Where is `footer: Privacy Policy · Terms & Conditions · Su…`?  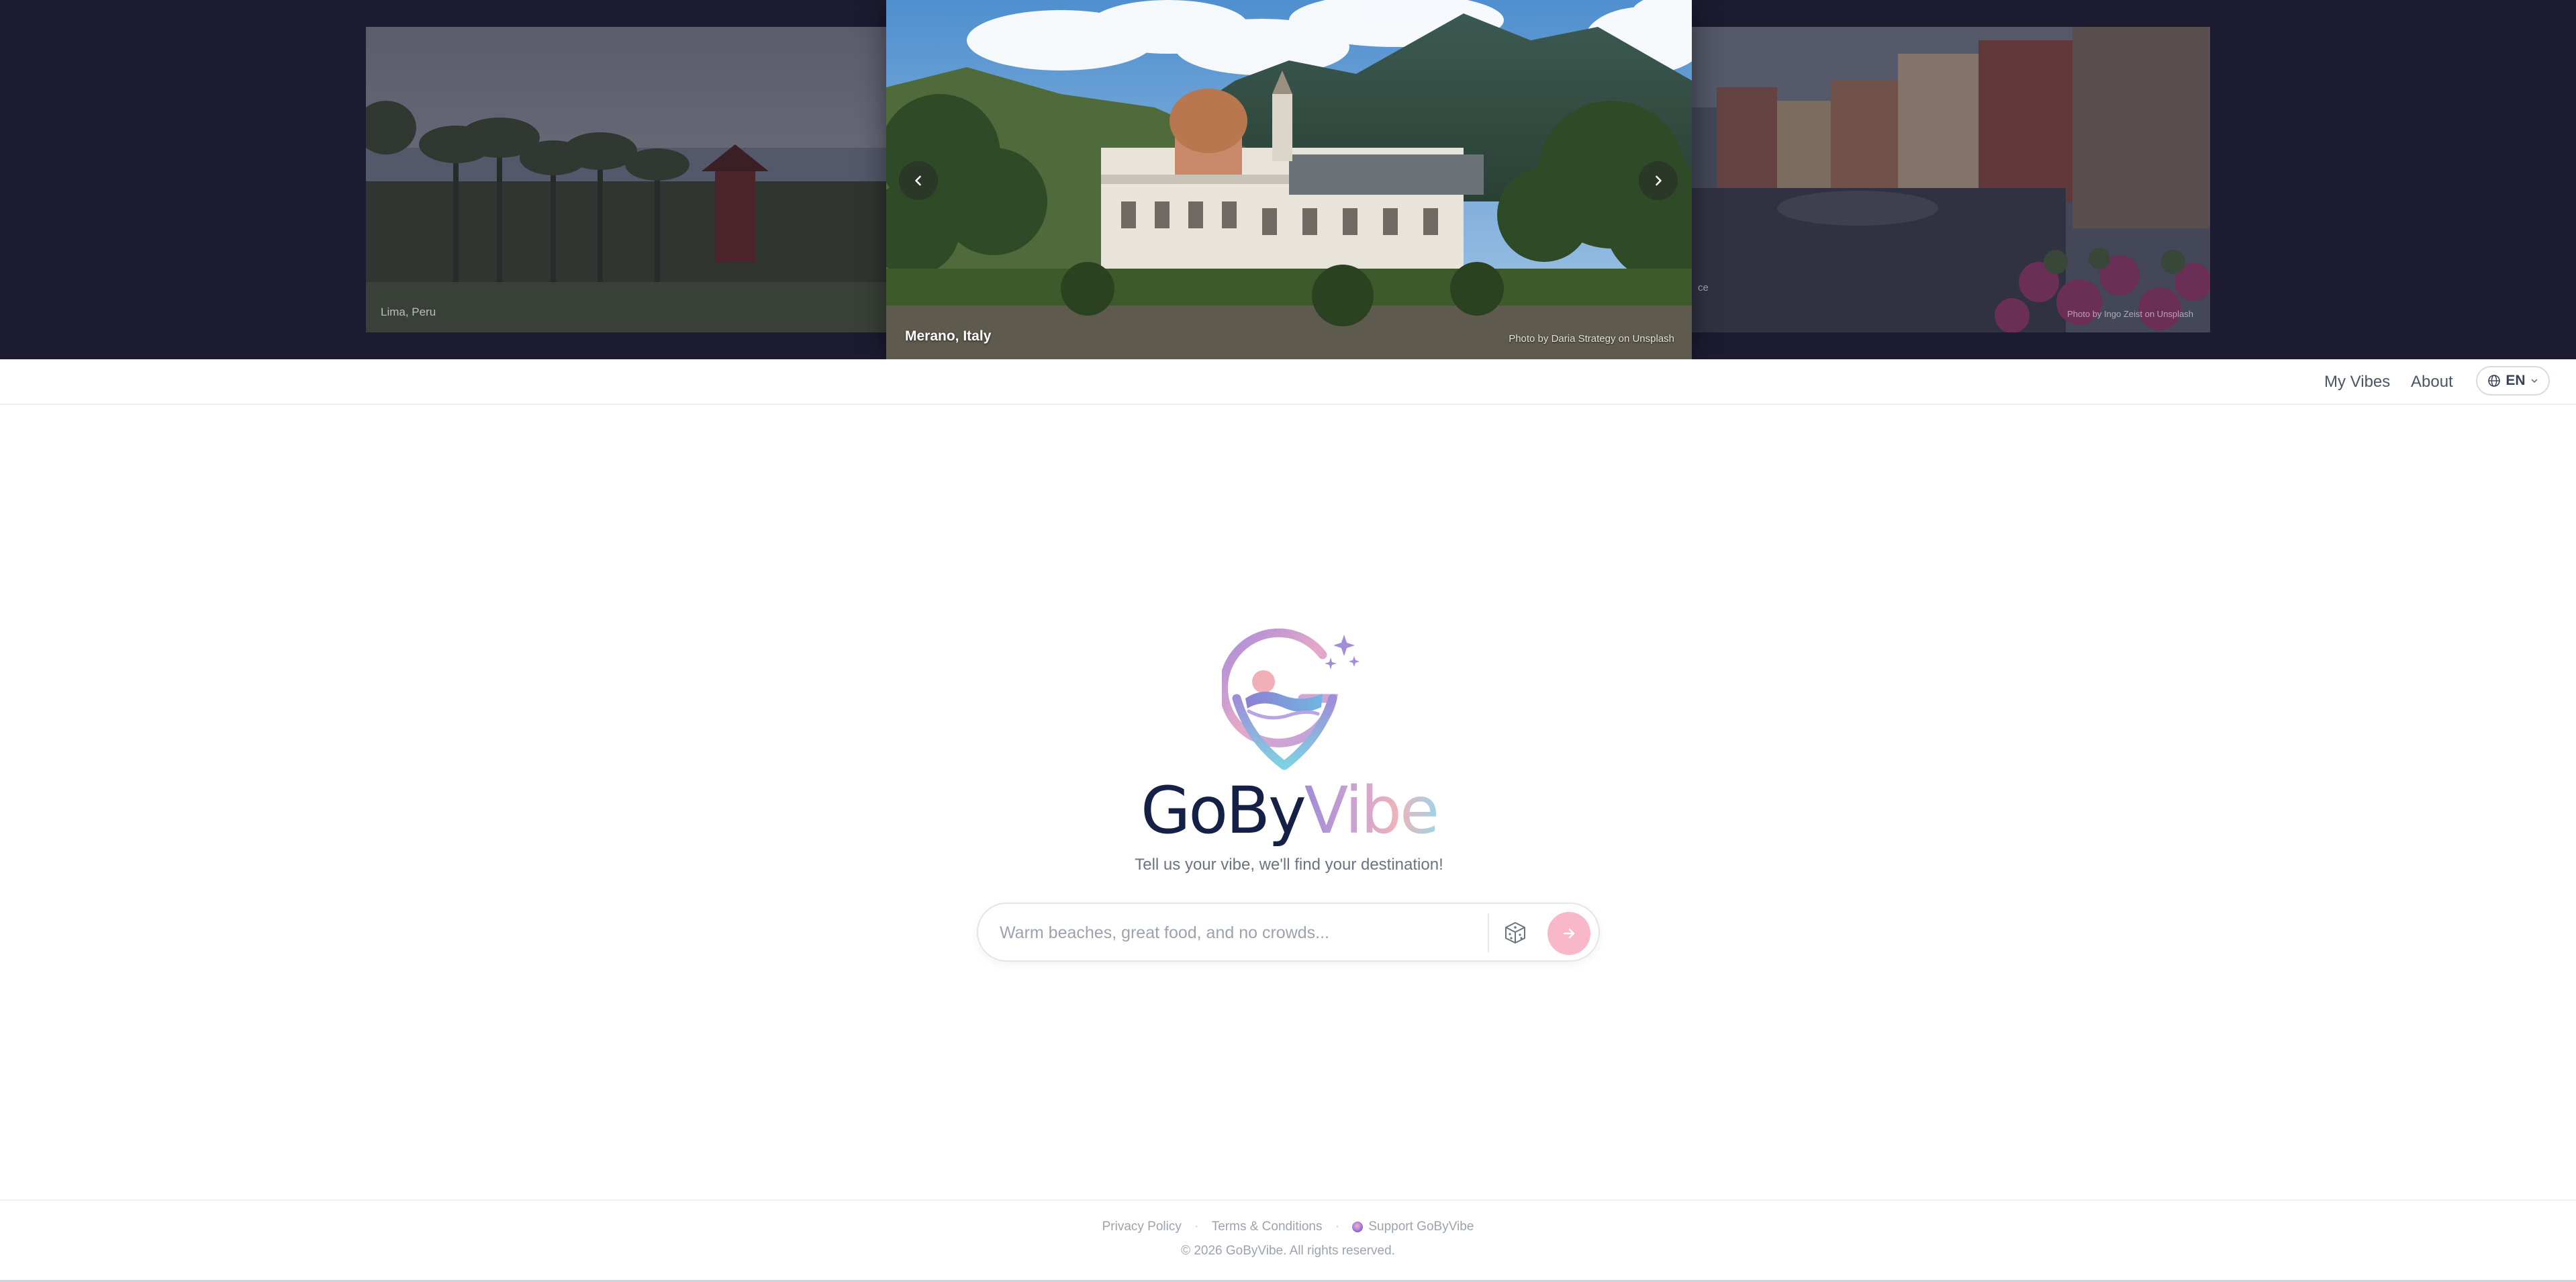 footer: Privacy Policy · Terms & Conditions · Su… is located at coordinates (1288, 1240).